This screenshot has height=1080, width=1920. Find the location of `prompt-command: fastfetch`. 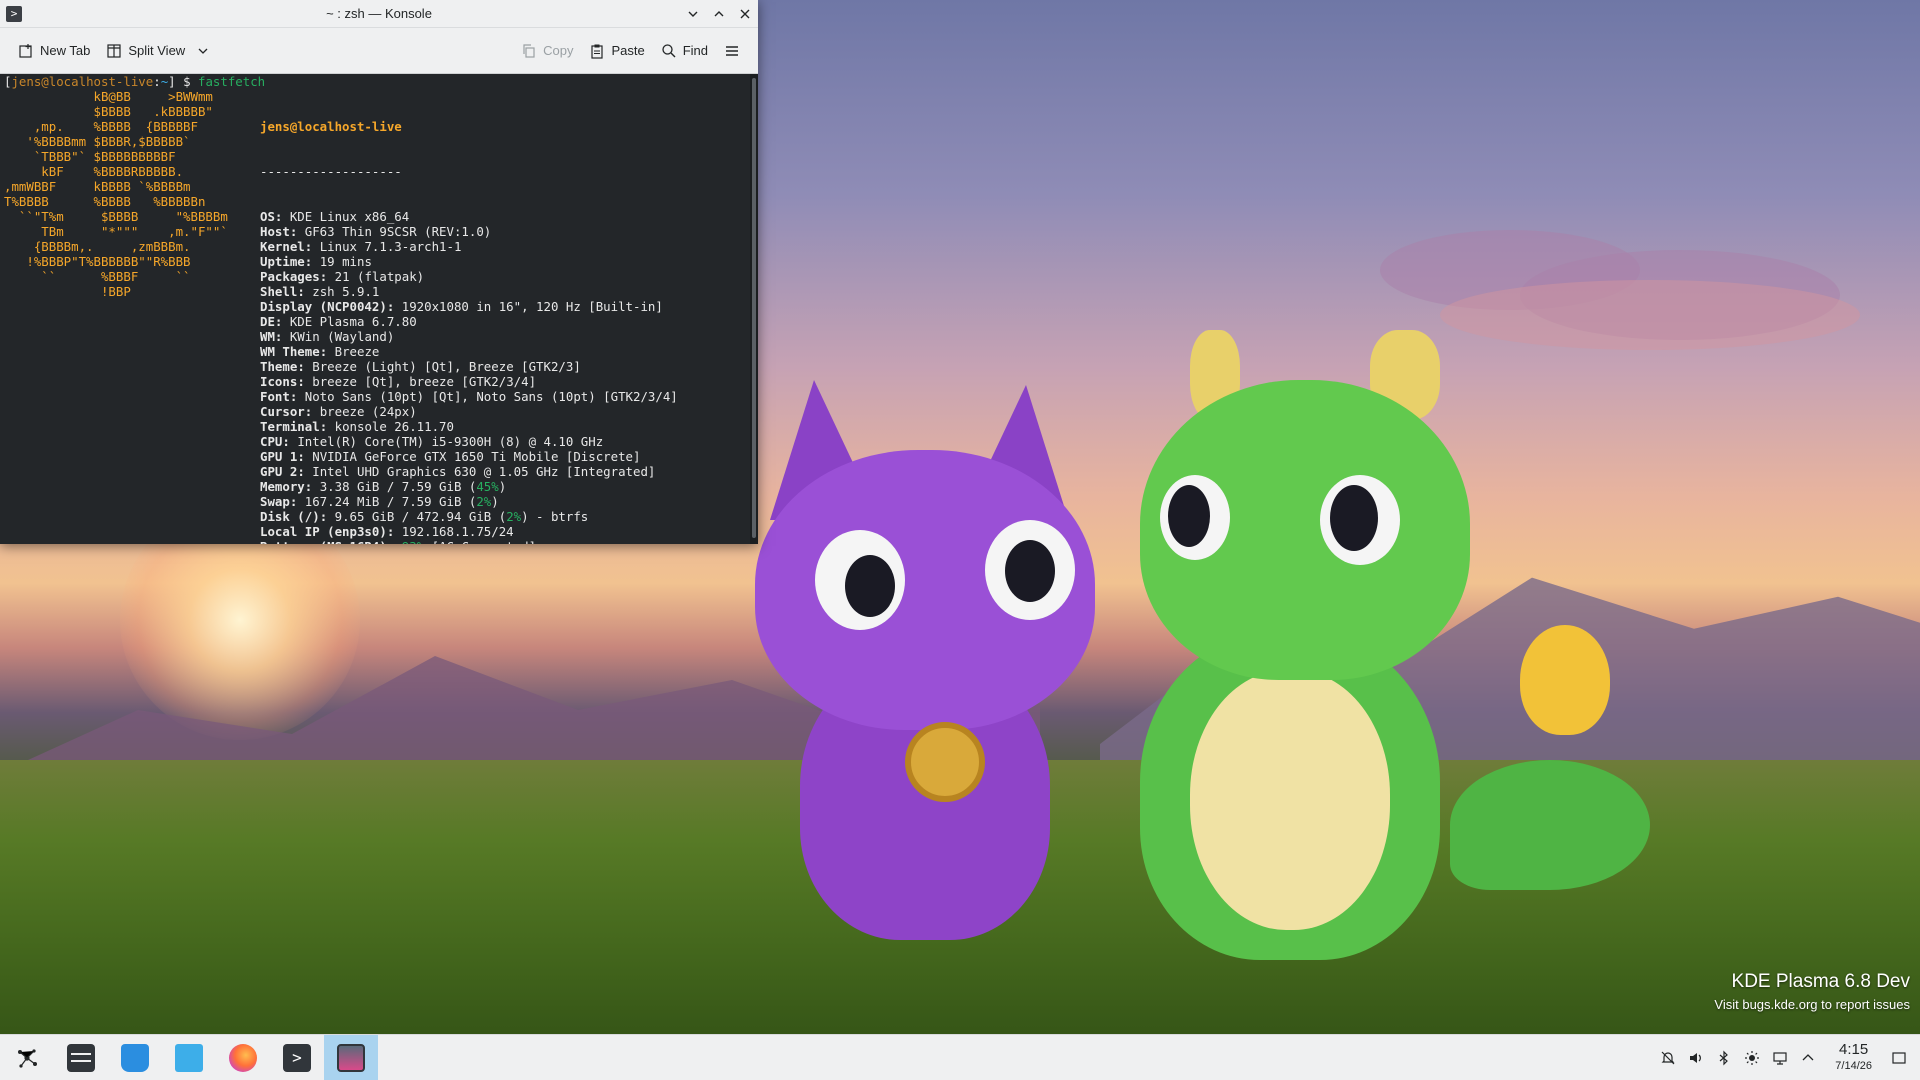

prompt-command: fastfetch is located at coordinates (232, 81).